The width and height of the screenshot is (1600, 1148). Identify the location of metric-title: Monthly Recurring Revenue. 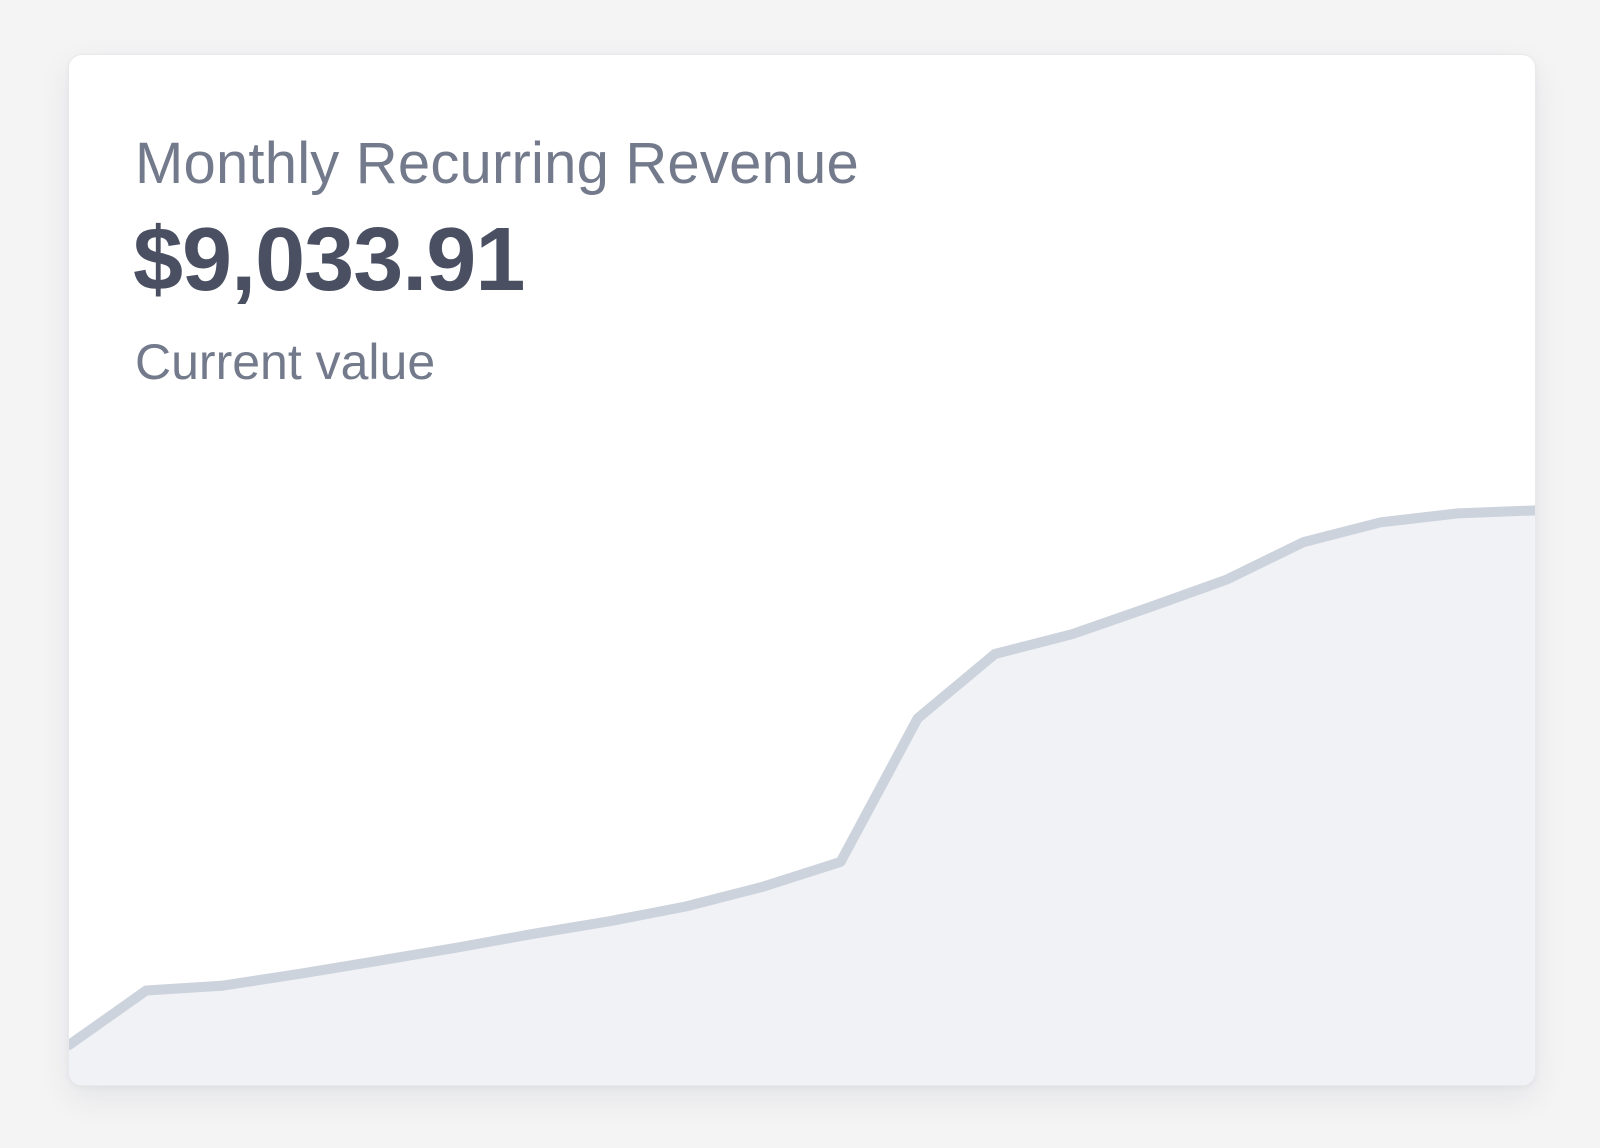
(497, 163).